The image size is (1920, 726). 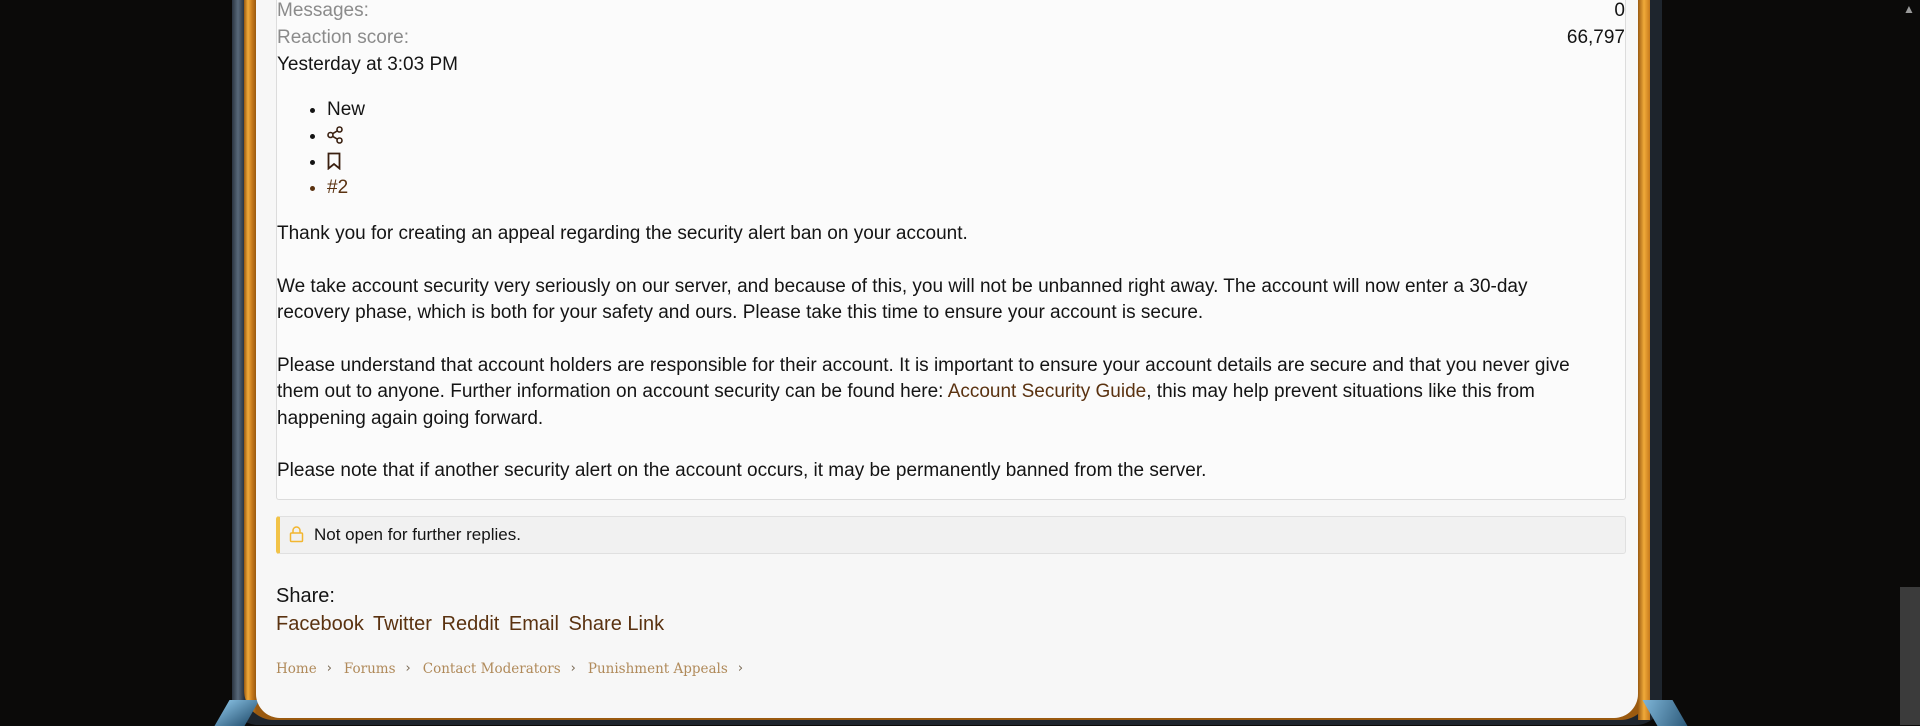 I want to click on scroll-up-icon: ▲, so click(x=1909, y=9).